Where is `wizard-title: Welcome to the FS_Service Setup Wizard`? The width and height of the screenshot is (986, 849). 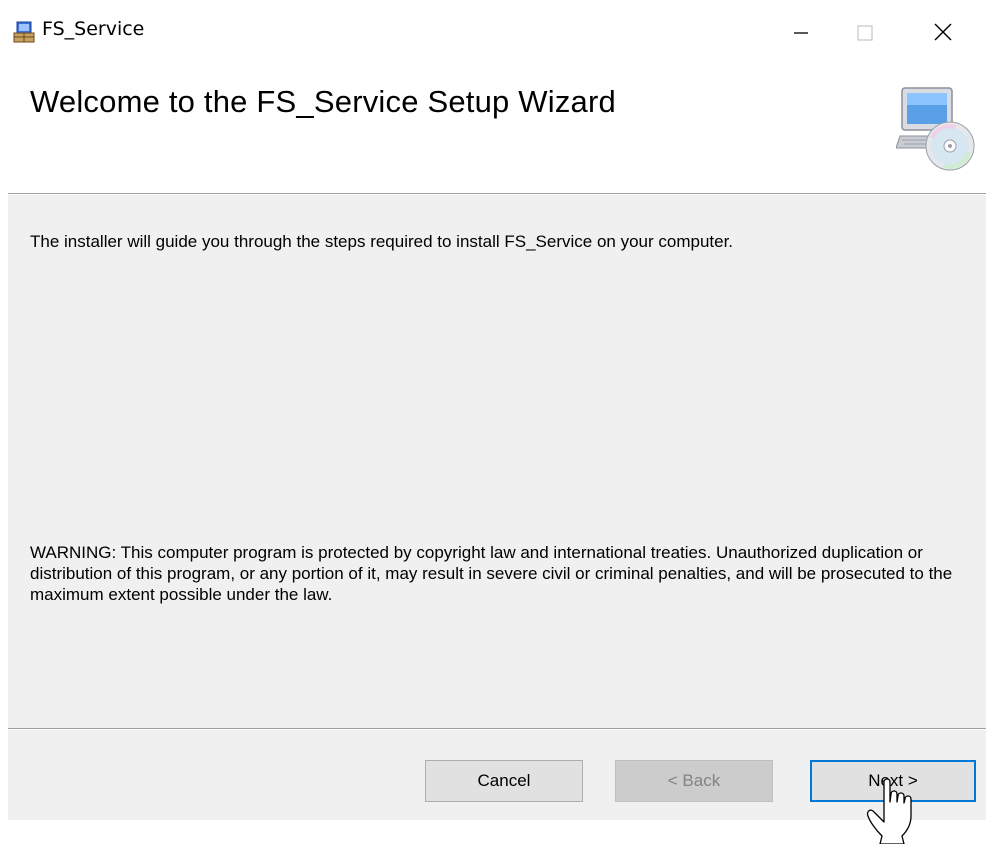 wizard-title: Welcome to the FS_Service Setup Wizard is located at coordinates (323, 101).